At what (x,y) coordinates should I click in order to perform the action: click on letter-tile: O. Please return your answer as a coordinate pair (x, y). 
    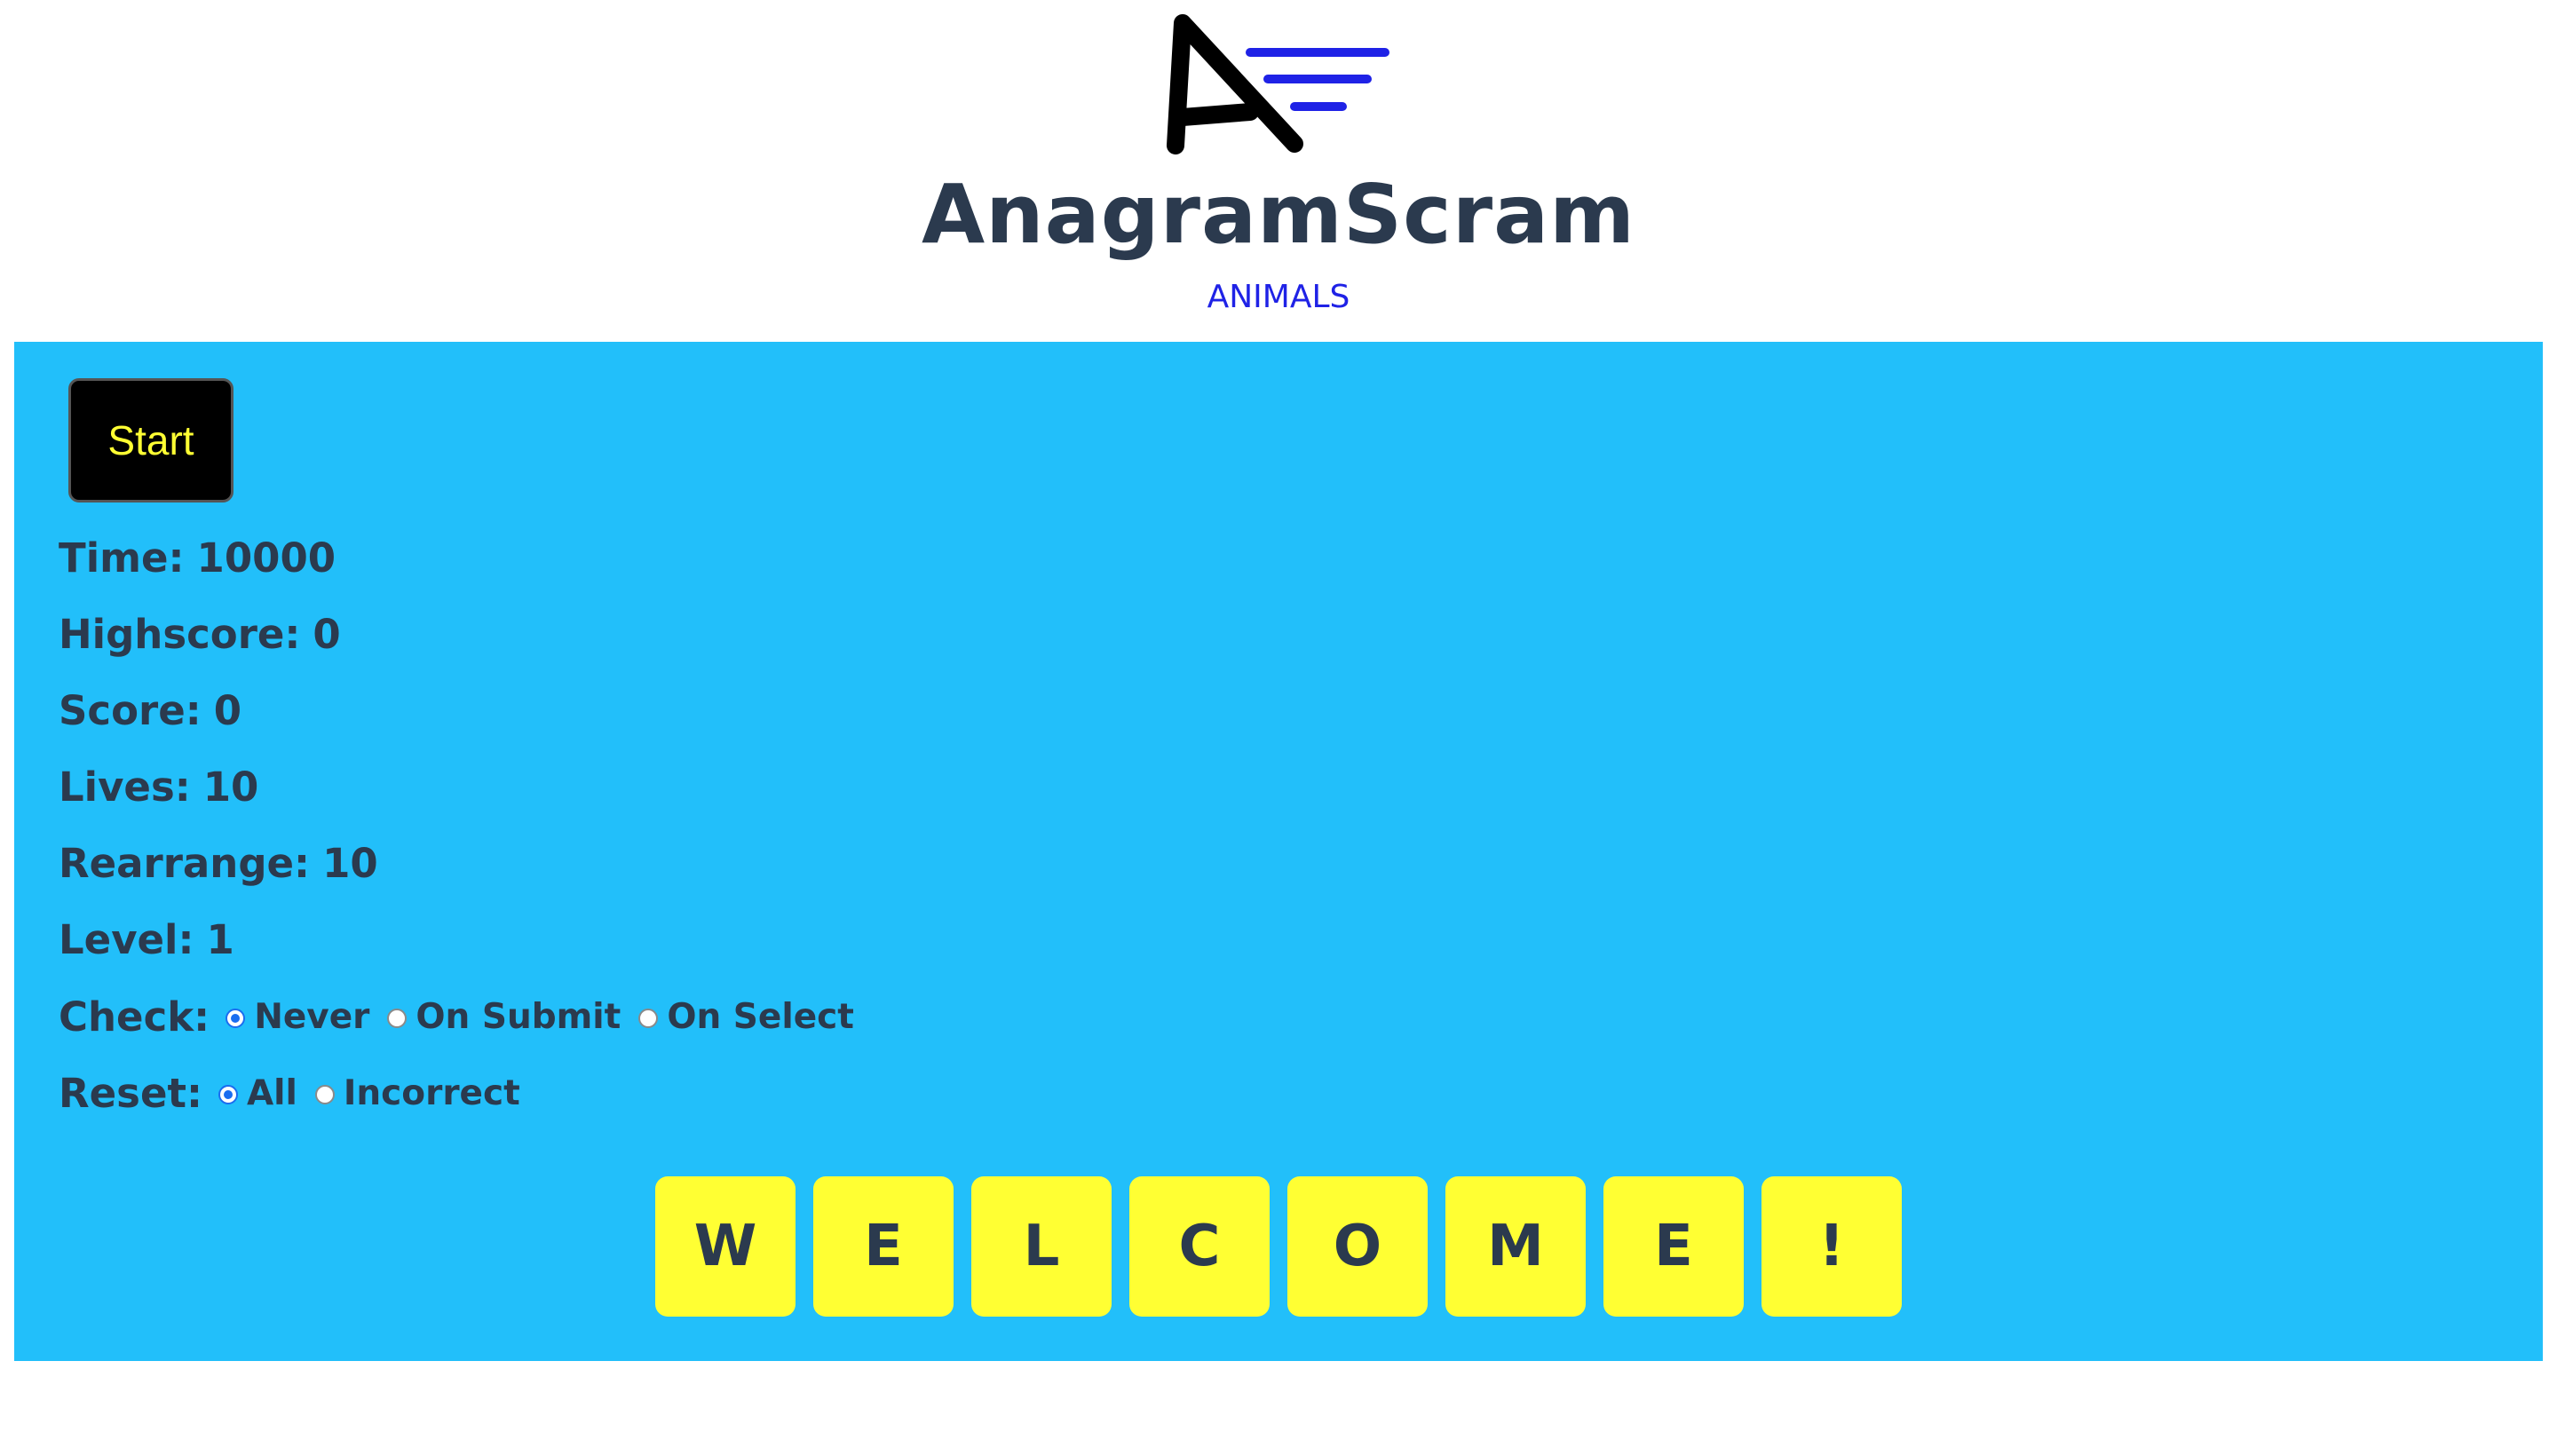
    Looking at the image, I should click on (1357, 1246).